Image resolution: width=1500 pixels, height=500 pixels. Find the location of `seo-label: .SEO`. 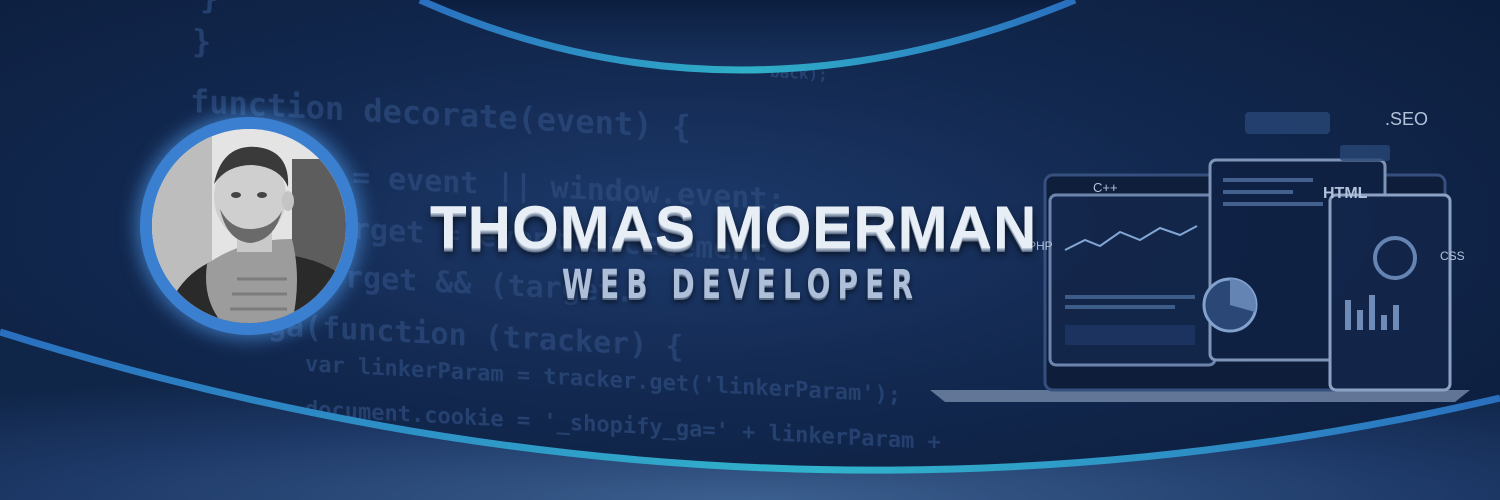

seo-label: .SEO is located at coordinates (1406, 119).